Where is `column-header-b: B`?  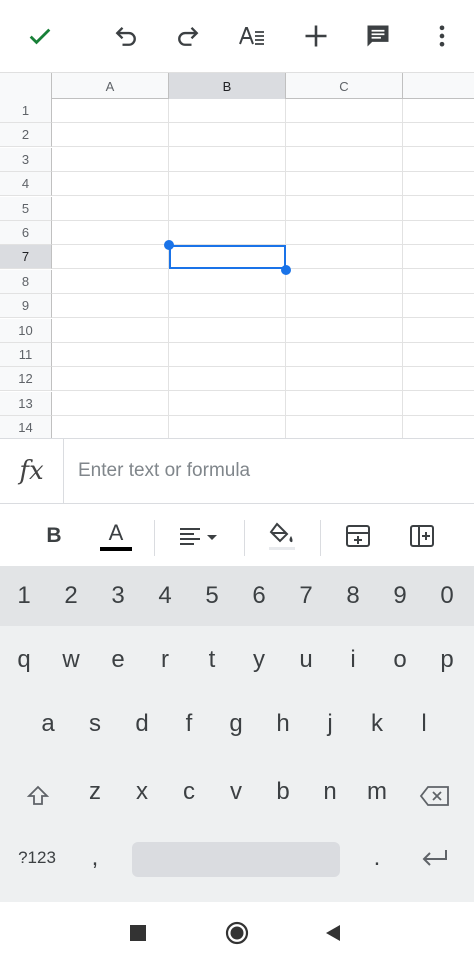
column-header-b: B is located at coordinates (227, 86).